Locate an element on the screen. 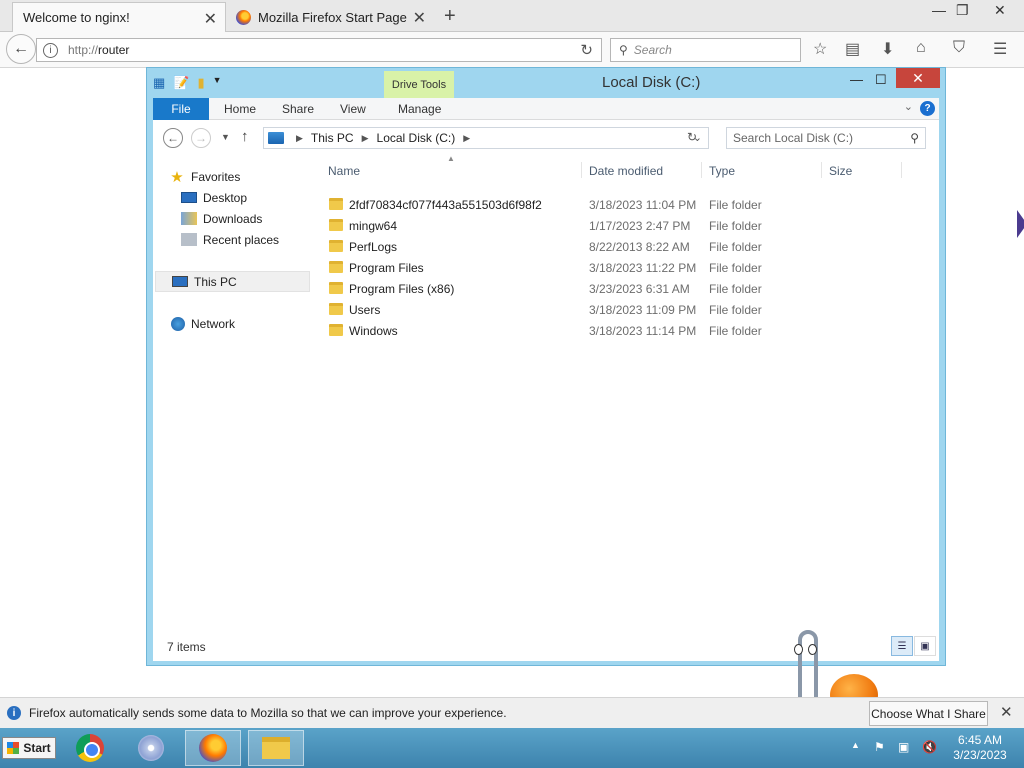 This screenshot has width=1024, height=768. firefox-icon is located at coordinates (213, 748).